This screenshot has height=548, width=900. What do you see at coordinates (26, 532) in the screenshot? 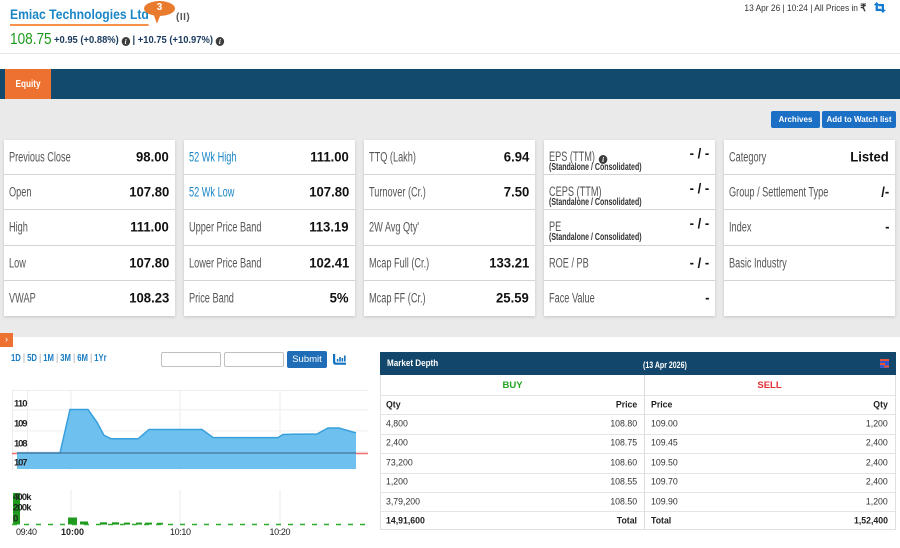
I see `svg-text: 09:40` at bounding box center [26, 532].